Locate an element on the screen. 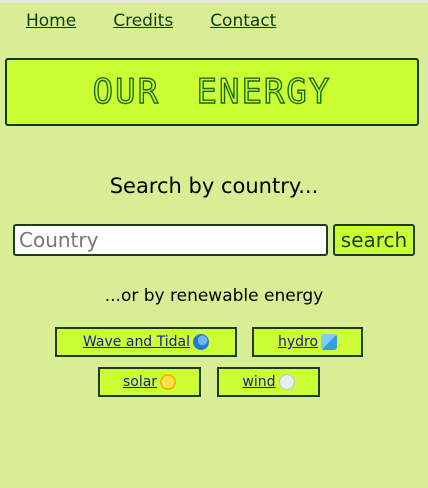  sun-icon: ~ is located at coordinates (168, 382).